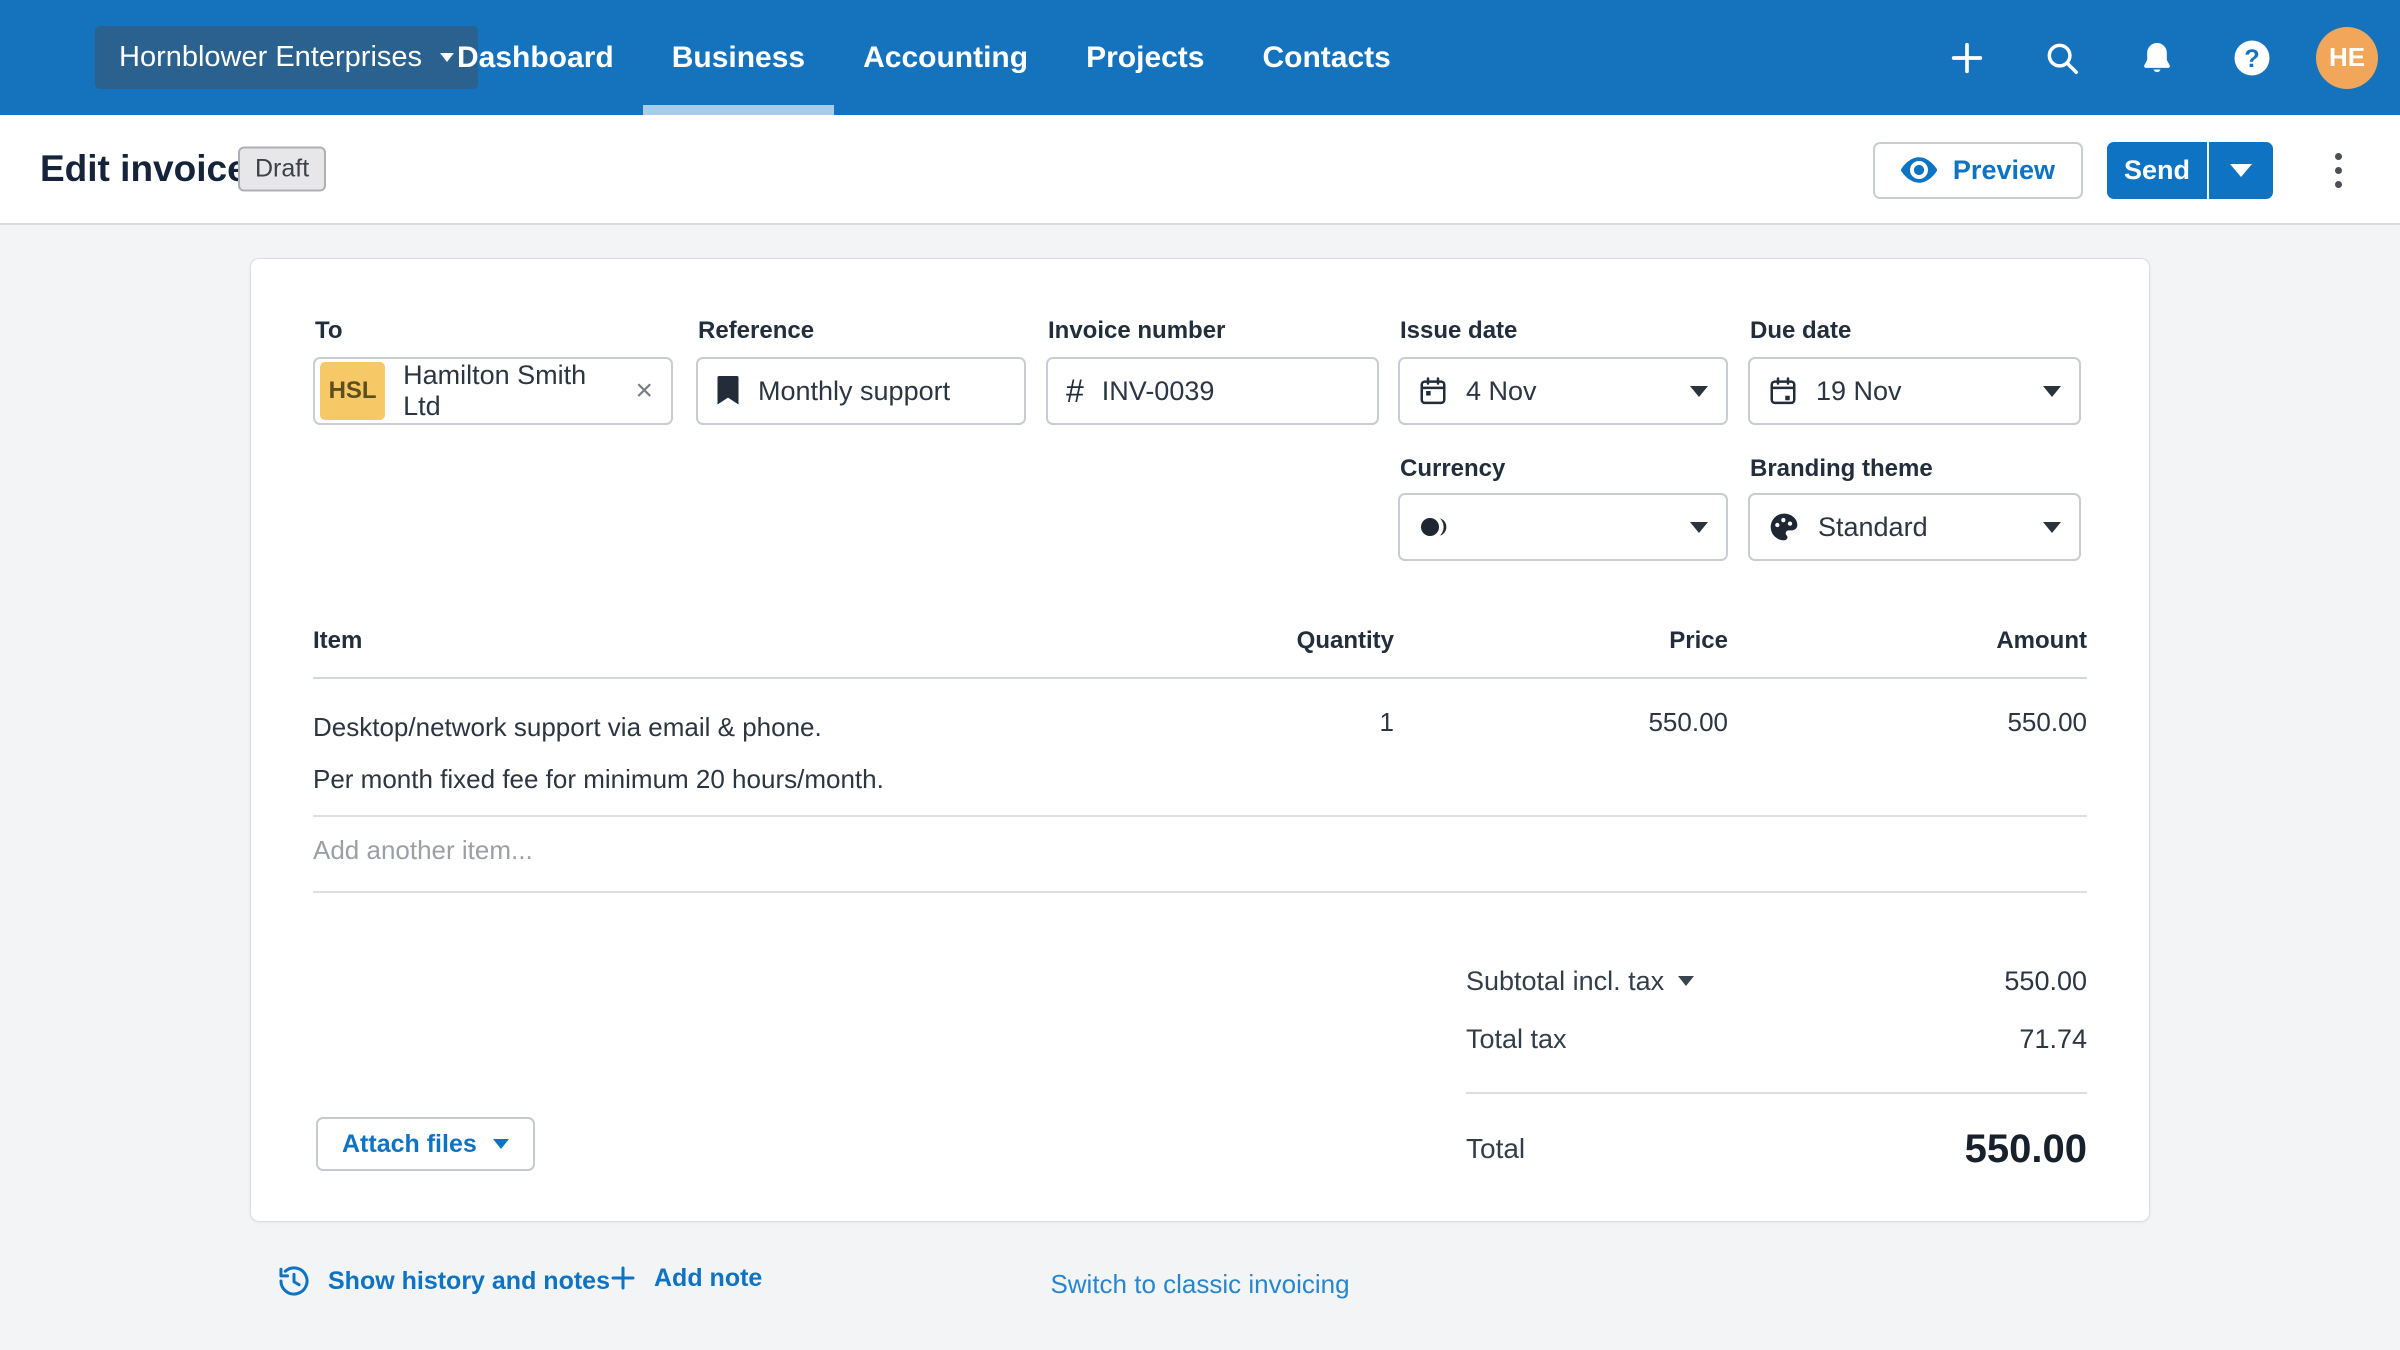 The height and width of the screenshot is (1350, 2400). Describe the element at coordinates (1158, 390) in the screenshot. I see `invoice-number-value: INV-0039` at that location.